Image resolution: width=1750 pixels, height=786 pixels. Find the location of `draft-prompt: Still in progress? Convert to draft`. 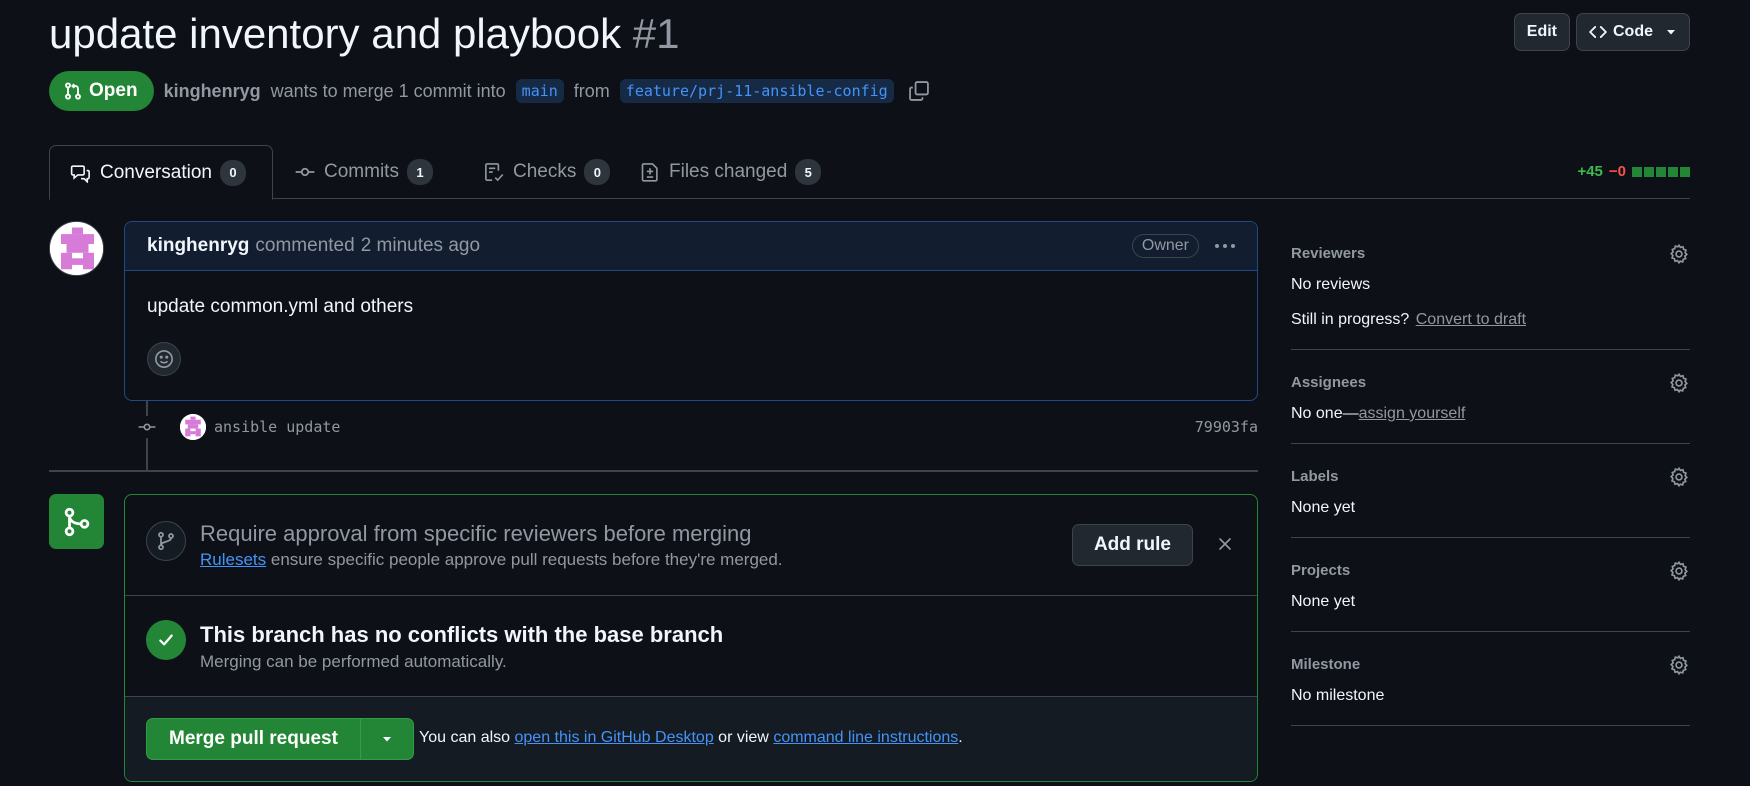

draft-prompt: Still in progress? Convert to draft is located at coordinates (1490, 320).